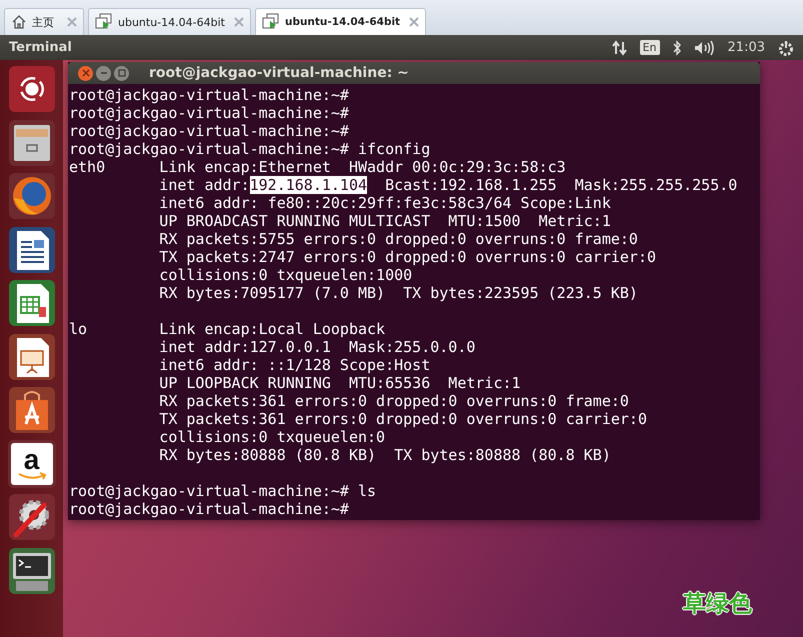 The width and height of the screenshot is (803, 637). What do you see at coordinates (402, 419) in the screenshot?
I see `terminal-line: TX packets:361 errors:0 dropped:0 overruns:0 carrier:0` at bounding box center [402, 419].